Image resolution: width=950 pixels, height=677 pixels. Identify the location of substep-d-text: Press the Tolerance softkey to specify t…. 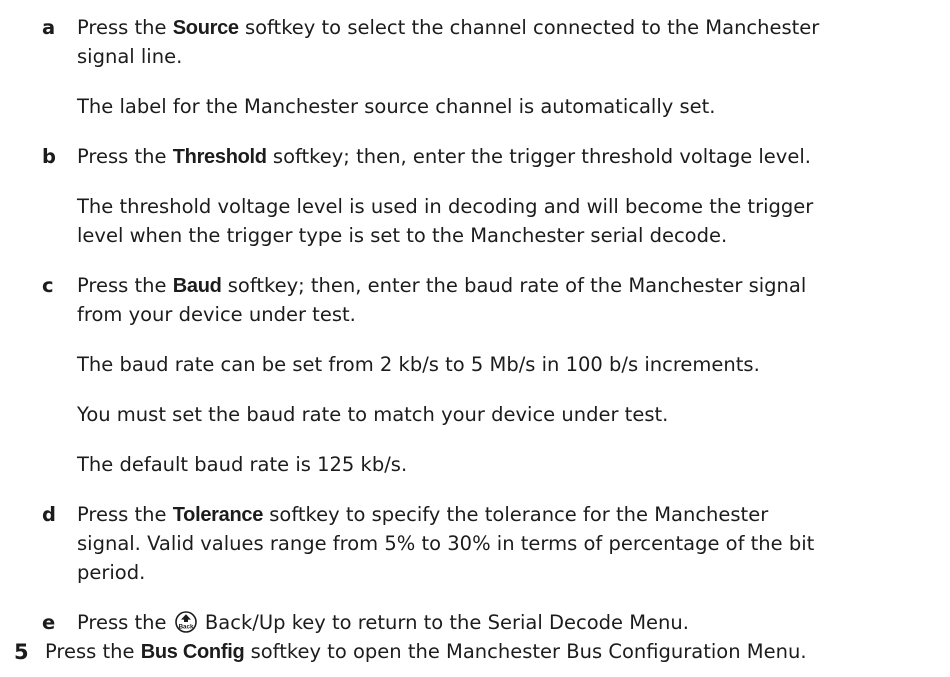
(422, 515).